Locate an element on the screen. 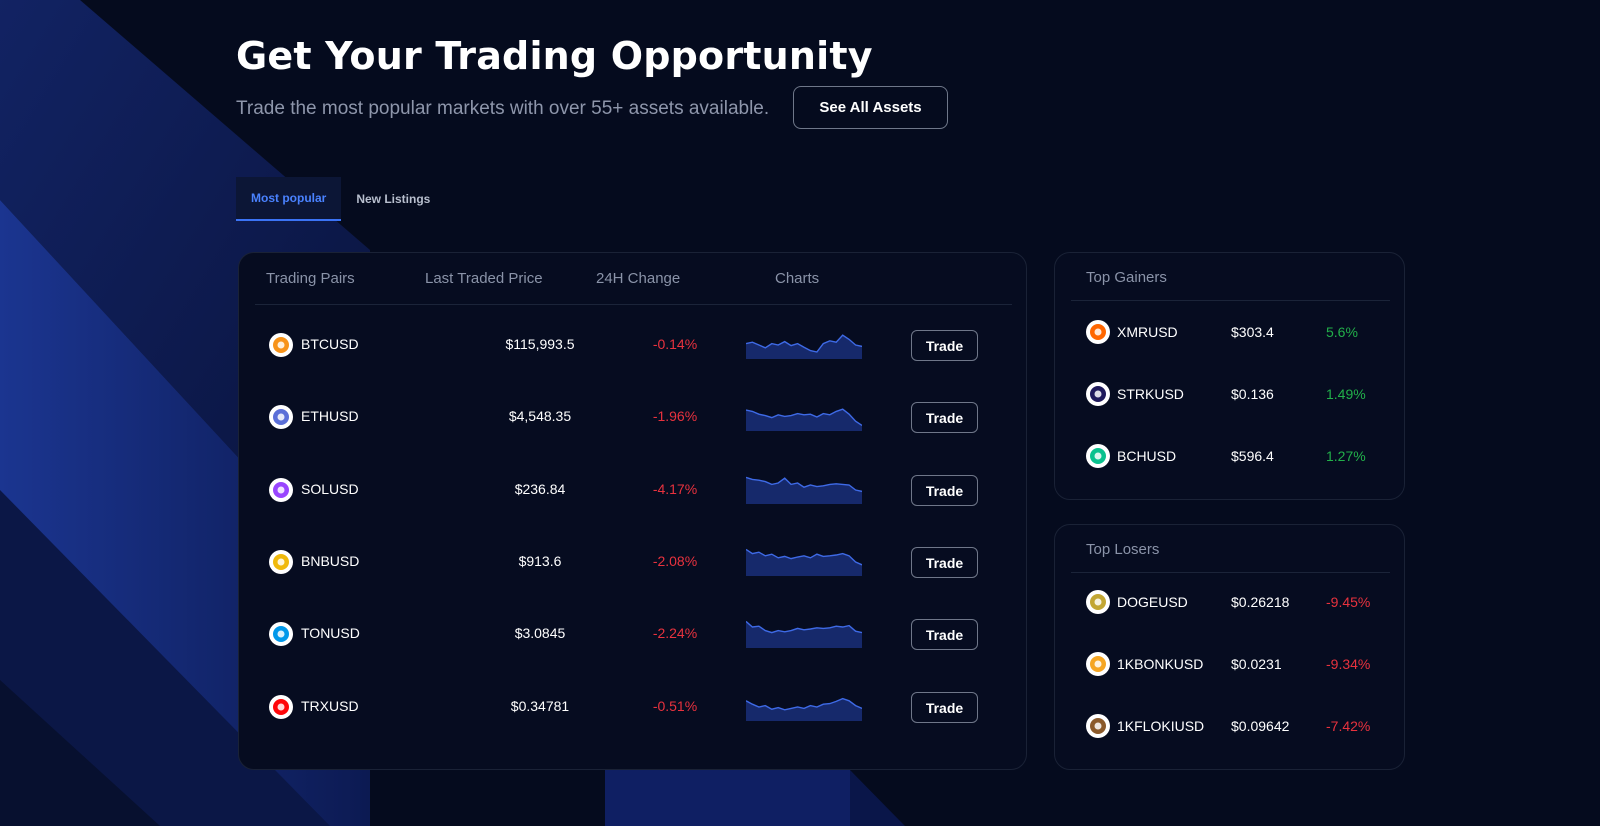  table-row: BTCUSD $115,993.5 -0.14% Trade is located at coordinates (633, 345).